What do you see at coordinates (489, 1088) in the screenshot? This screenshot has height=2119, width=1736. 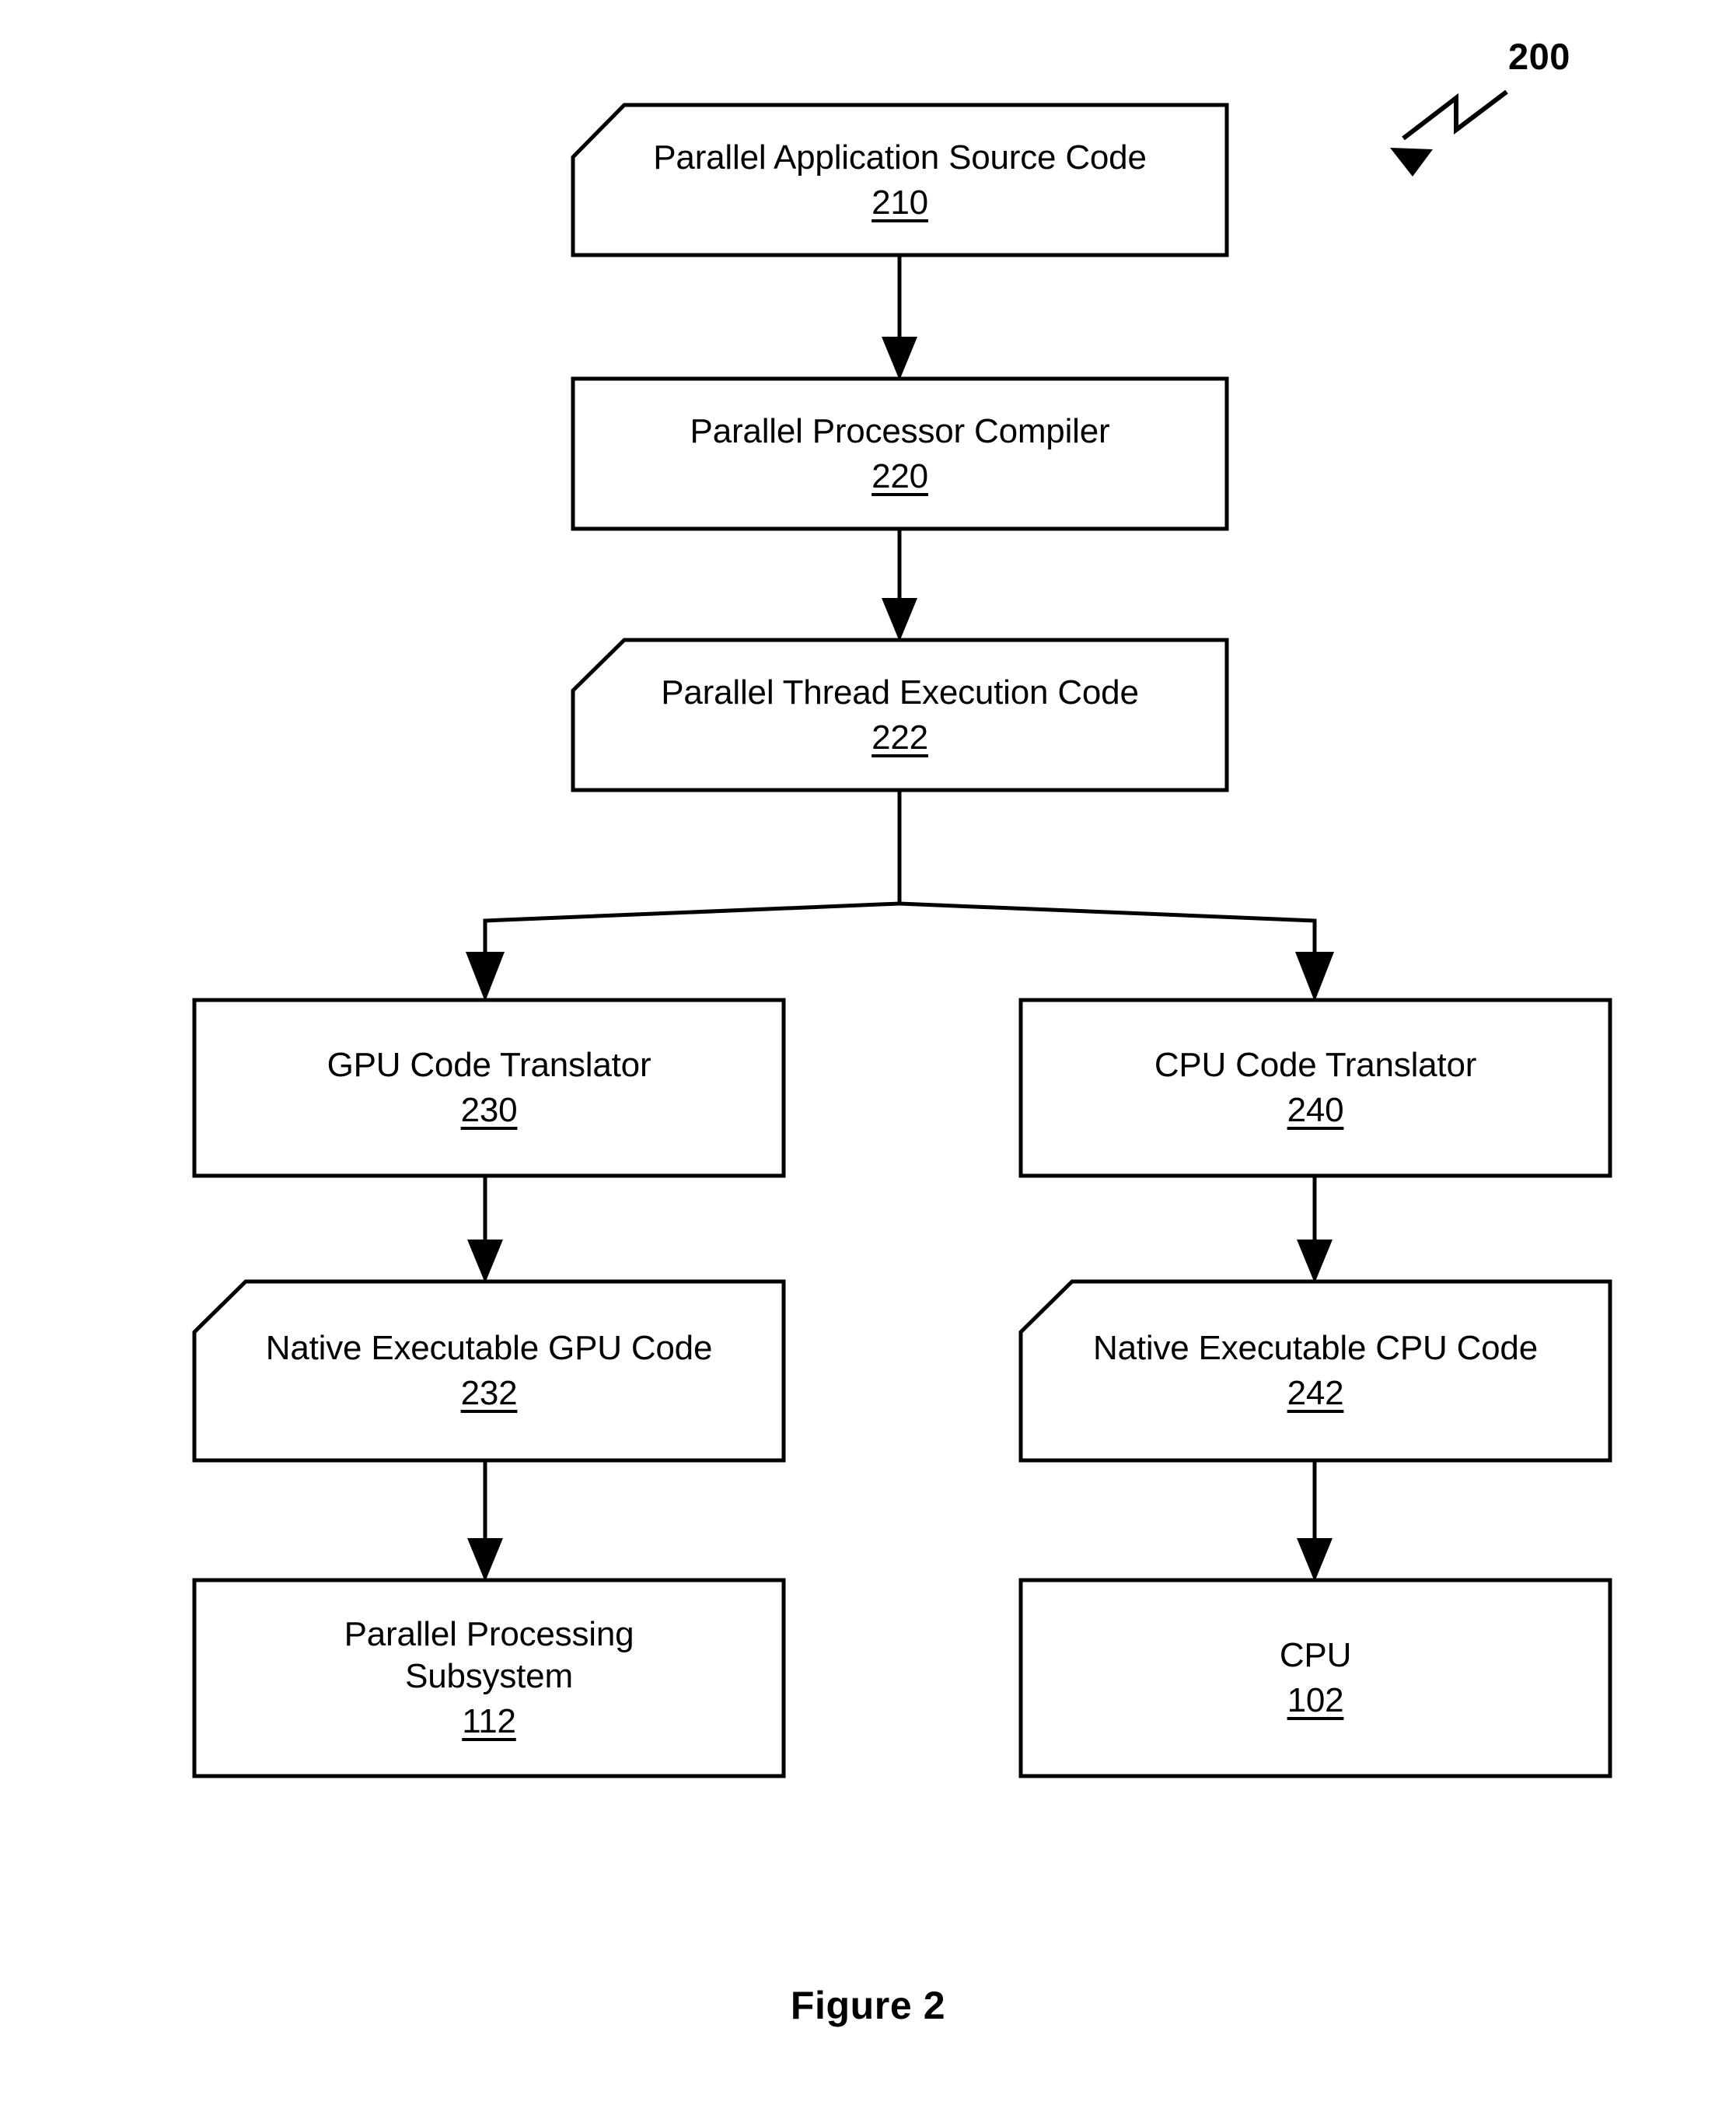 I see `node-shape-gpu-code-translator` at bounding box center [489, 1088].